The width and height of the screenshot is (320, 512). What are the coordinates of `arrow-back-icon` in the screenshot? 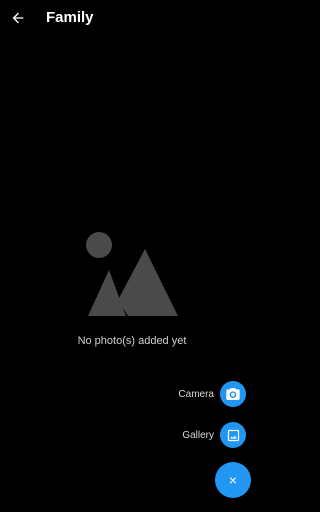 It's located at (18, 18).